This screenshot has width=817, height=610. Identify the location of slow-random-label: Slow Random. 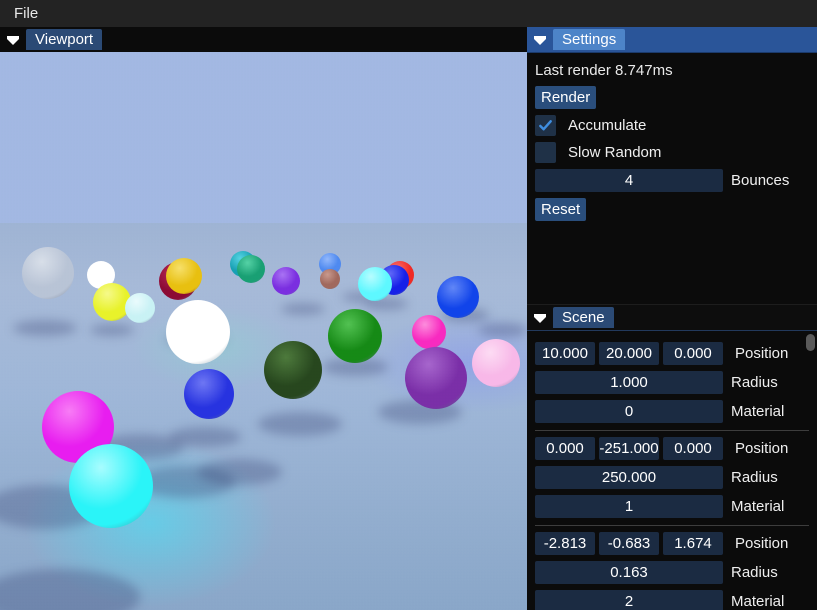
(615, 152).